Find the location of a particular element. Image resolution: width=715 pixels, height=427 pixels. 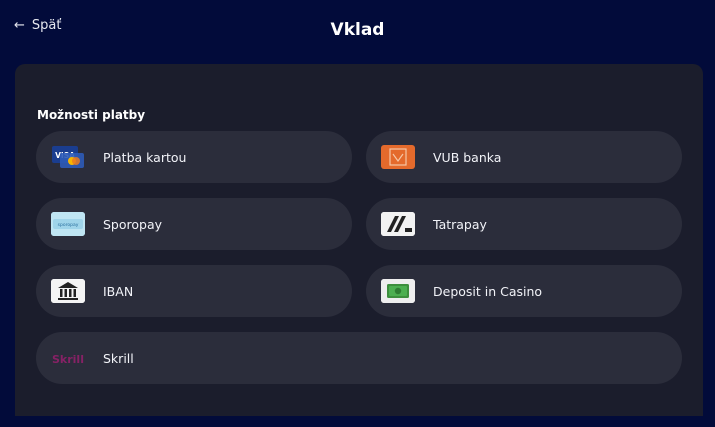

option-label: IBAN is located at coordinates (118, 291).